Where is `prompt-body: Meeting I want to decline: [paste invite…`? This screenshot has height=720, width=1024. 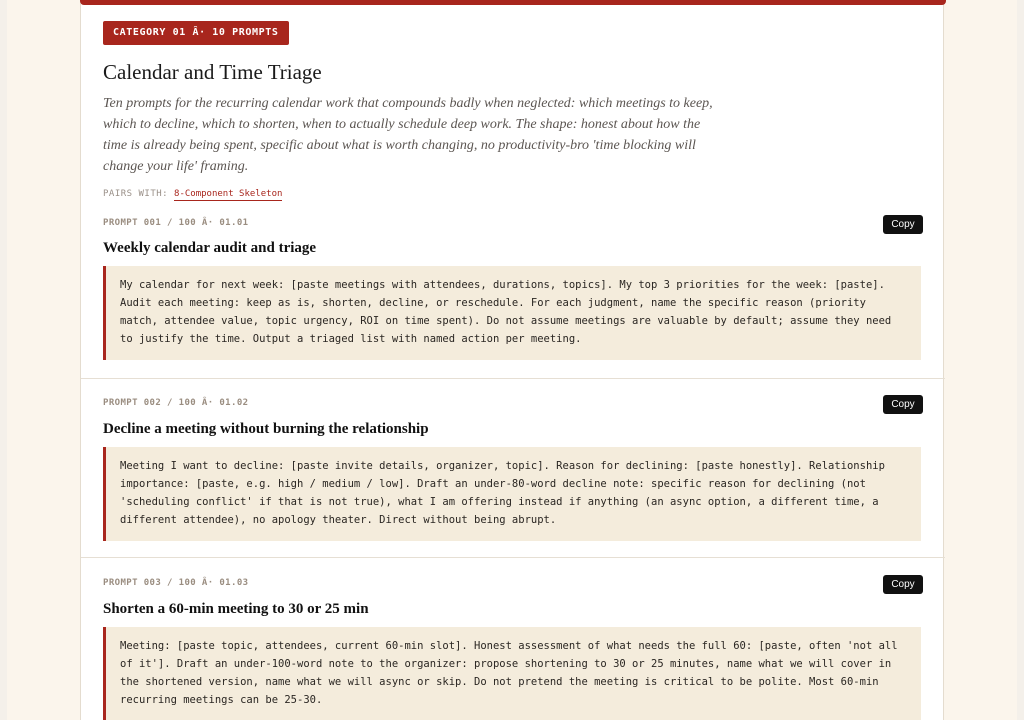 prompt-body: Meeting I want to decline: [paste invite… is located at coordinates (512, 494).